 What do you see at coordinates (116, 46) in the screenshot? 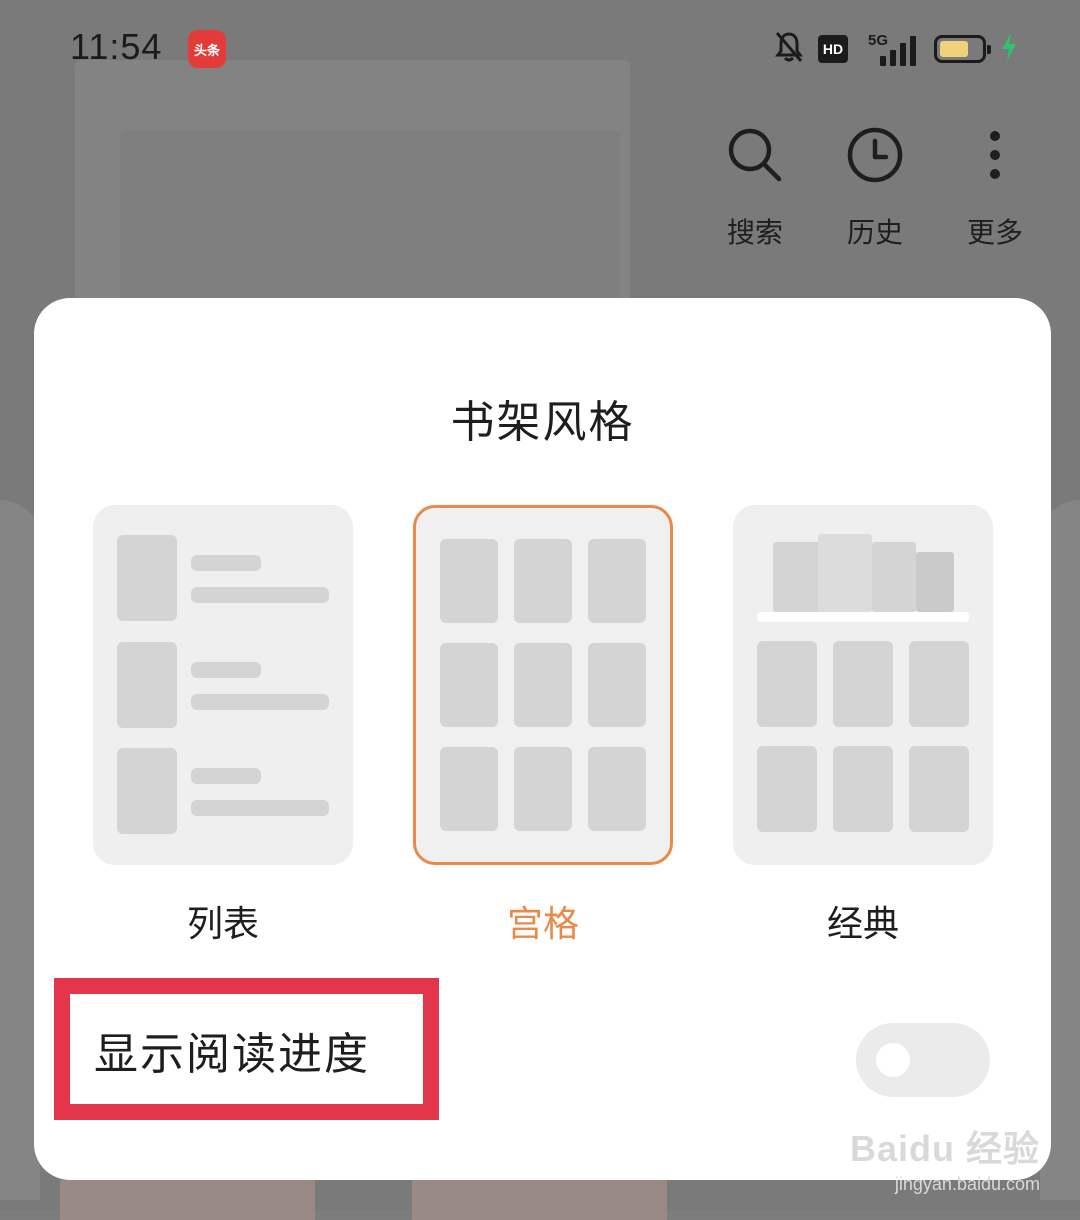
I see `status-time: 11:54` at bounding box center [116, 46].